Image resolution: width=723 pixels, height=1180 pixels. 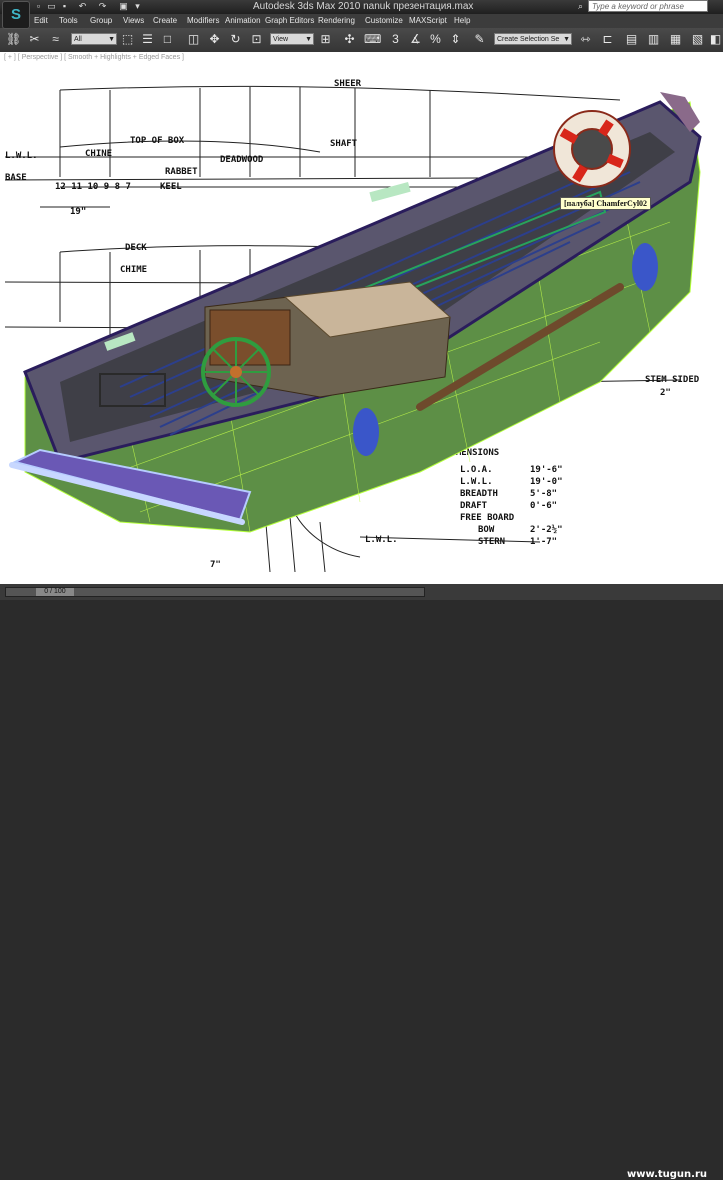 What do you see at coordinates (13, 39) in the screenshot?
I see `link-icon: ⛓` at bounding box center [13, 39].